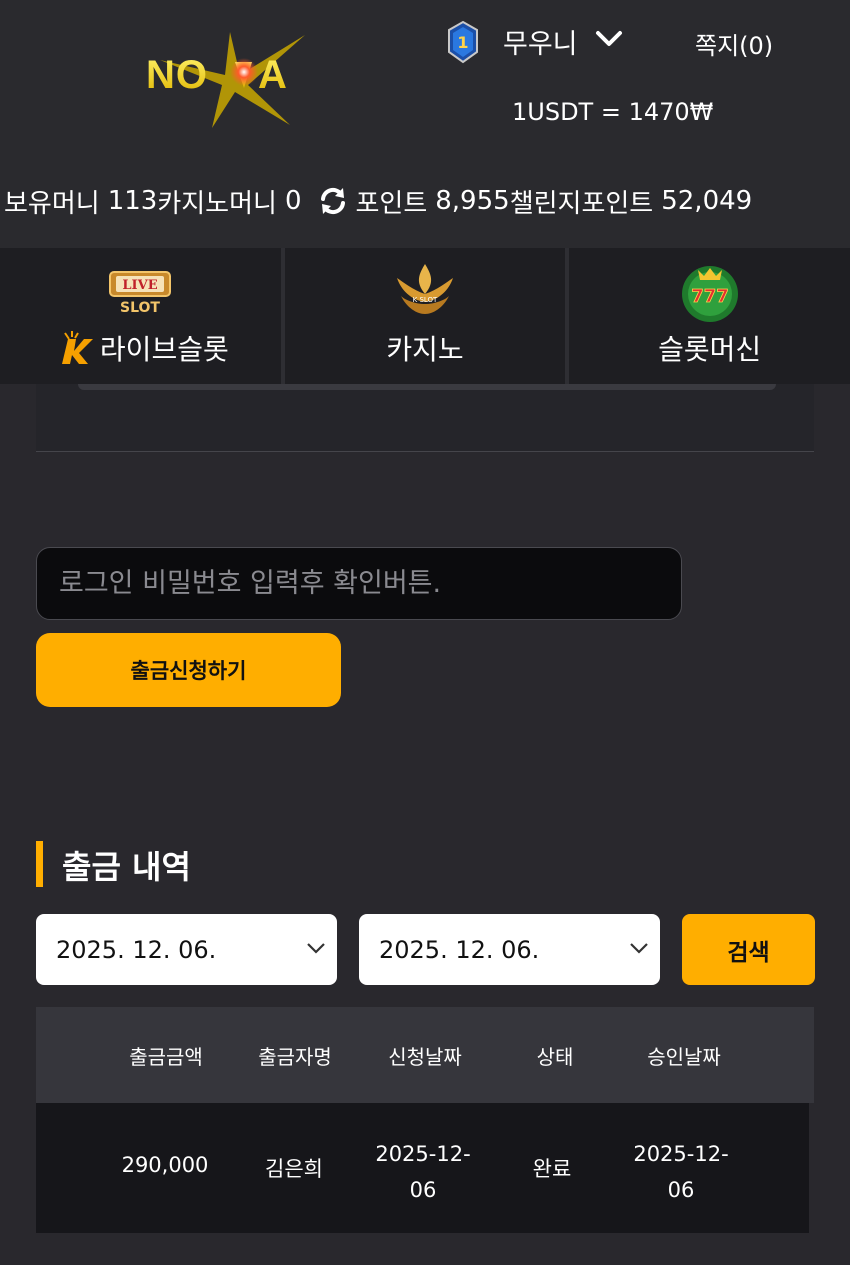  Describe the element at coordinates (217, 203) in the screenshot. I see `casino-money-label: 카지노머니` at that location.